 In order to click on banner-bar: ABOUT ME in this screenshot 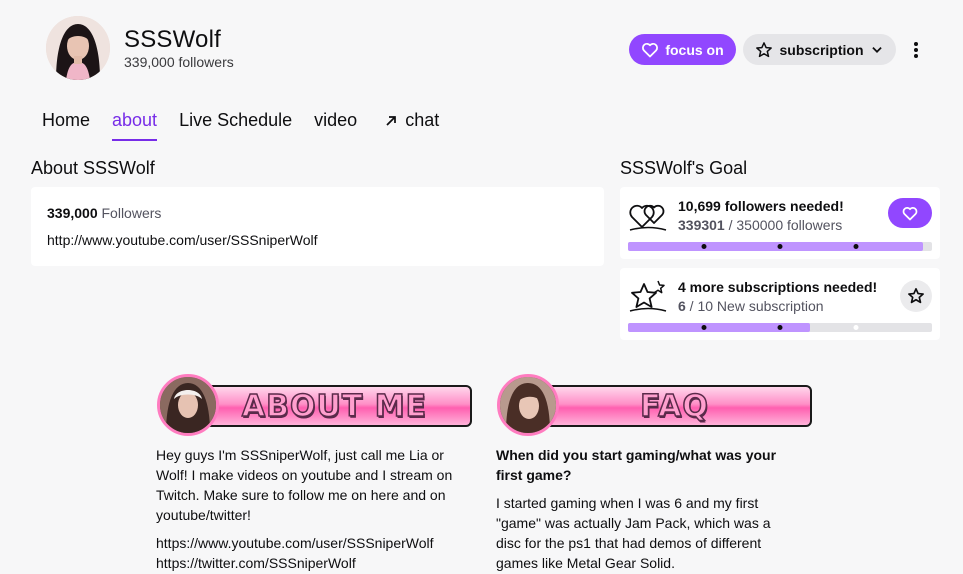, I will do `click(334, 406)`.